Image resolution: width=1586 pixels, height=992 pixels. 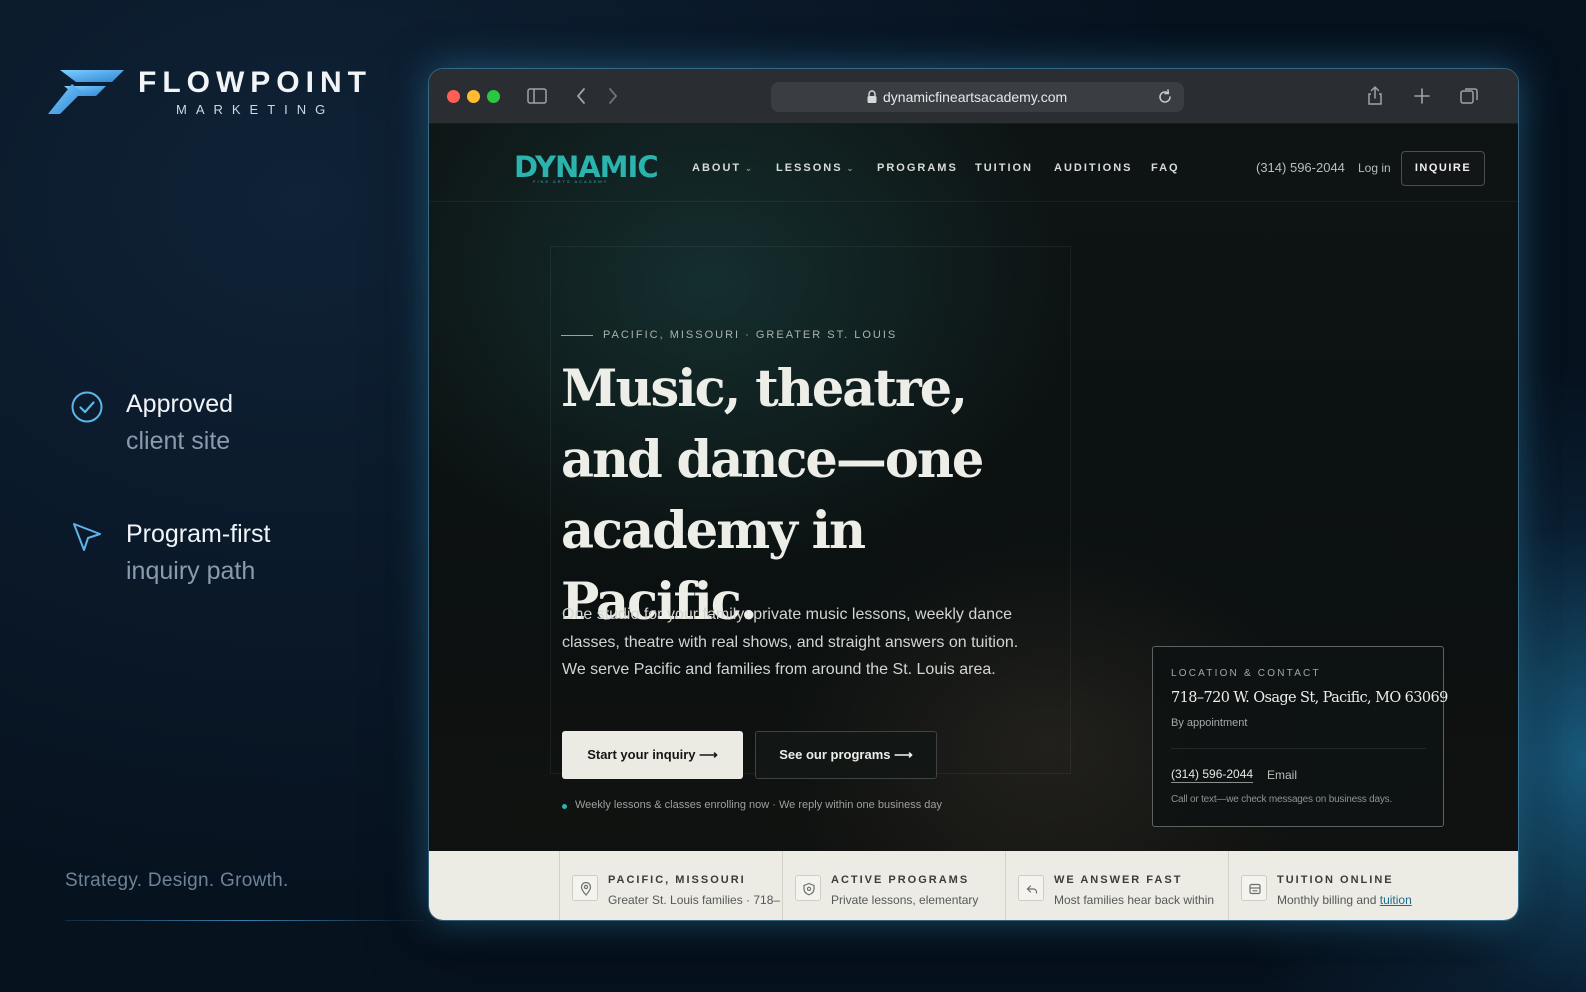 What do you see at coordinates (1309, 698) in the screenshot?
I see `contact-address: 718–720 W. Osage St, Pacific, MO 63069` at bounding box center [1309, 698].